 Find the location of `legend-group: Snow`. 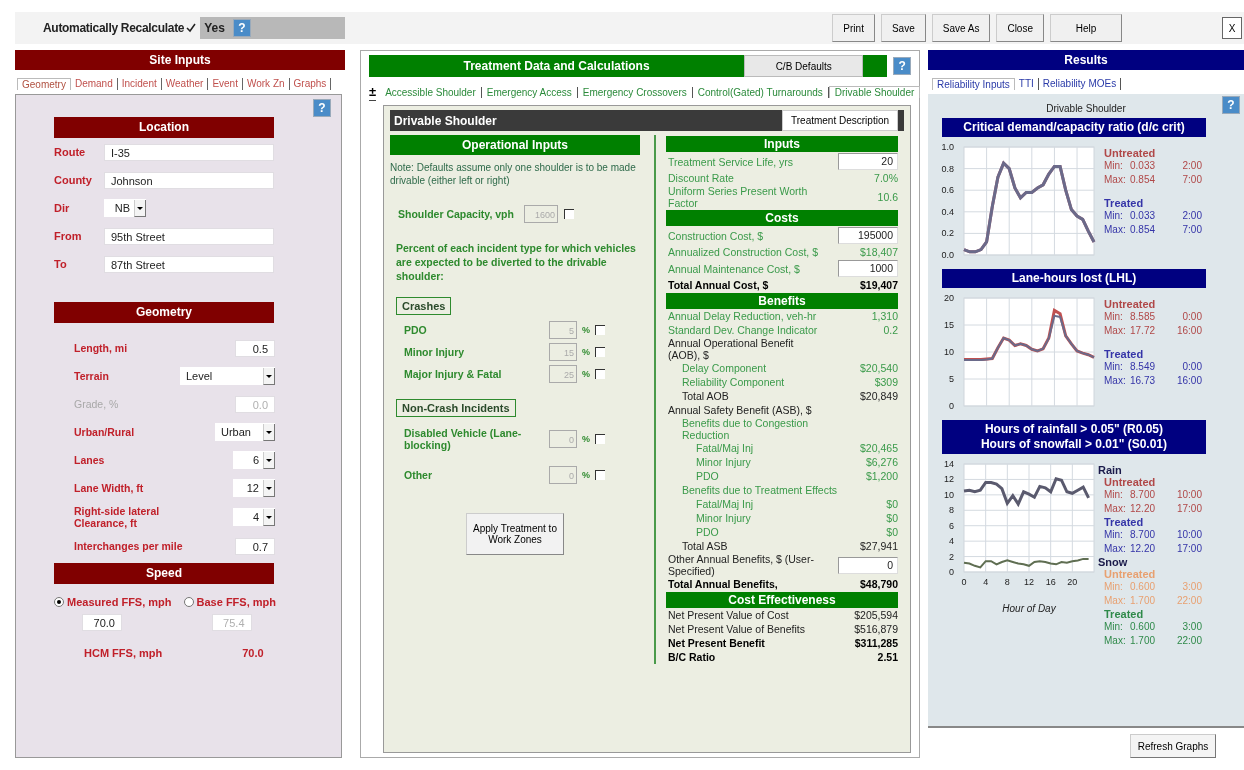

legend-group: Snow is located at coordinates (1150, 562).